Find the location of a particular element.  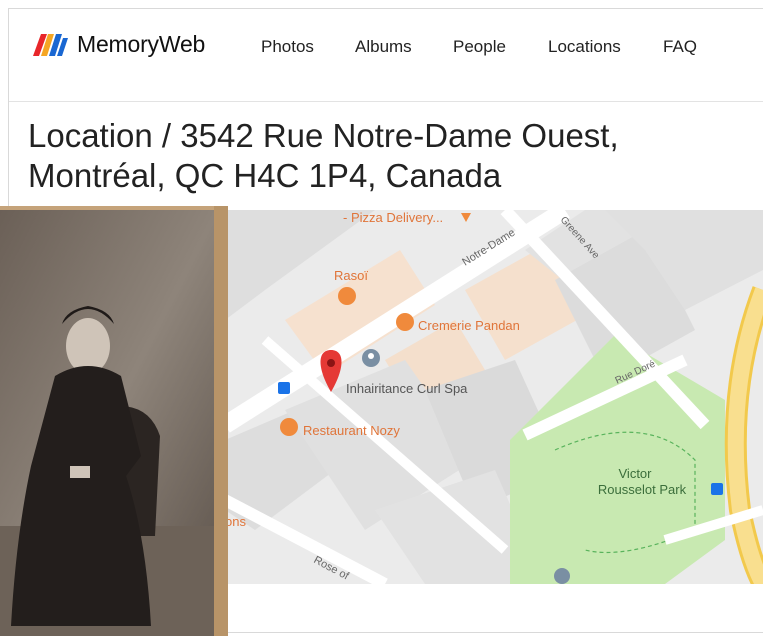

nav-people: People is located at coordinates (479, 47).